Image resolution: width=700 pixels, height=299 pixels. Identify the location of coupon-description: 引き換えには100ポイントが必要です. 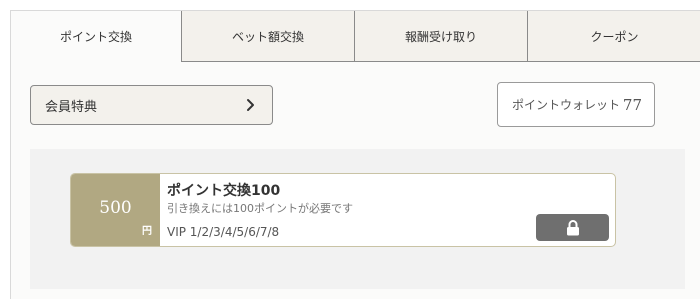
(260, 208).